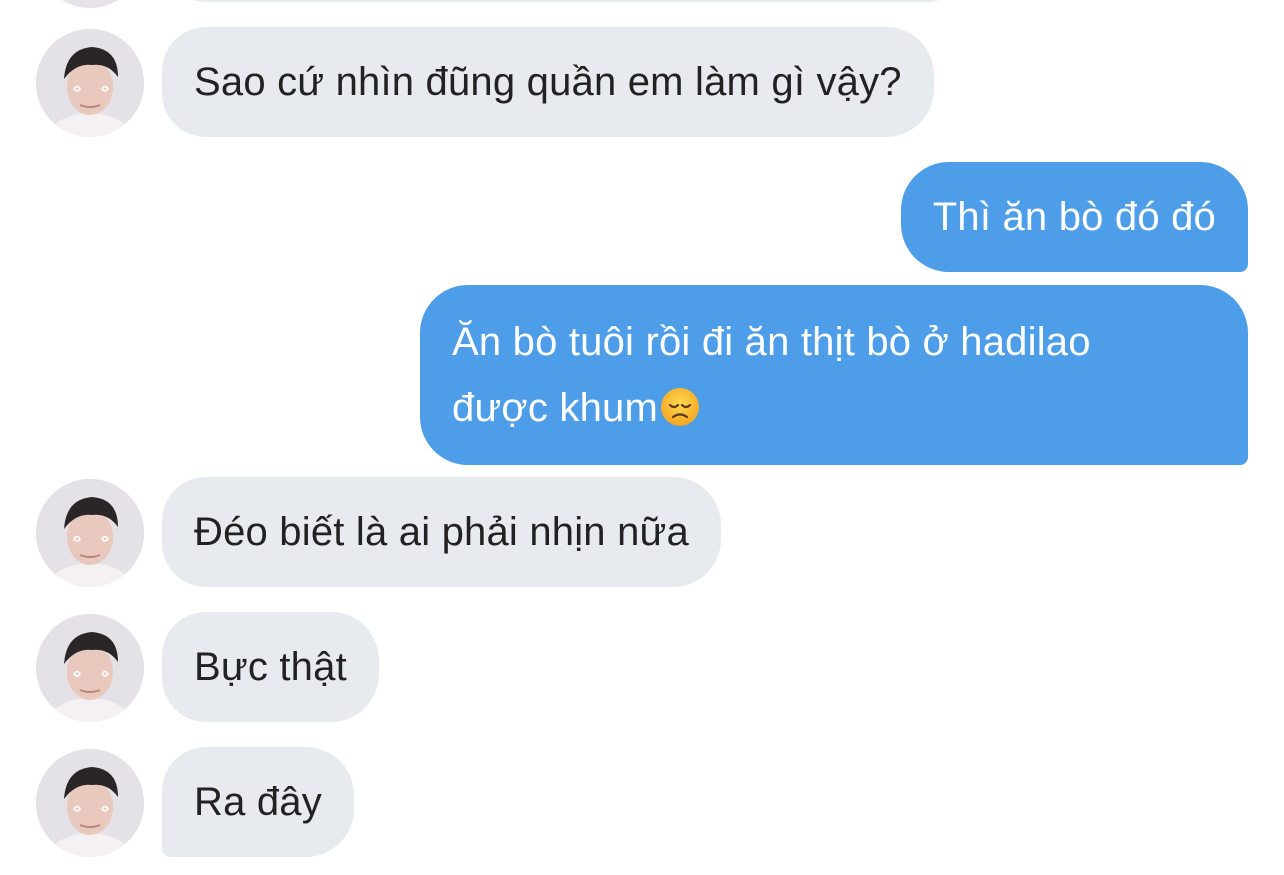 The width and height of the screenshot is (1284, 875). I want to click on message-text: Bực thật, so click(270, 667).